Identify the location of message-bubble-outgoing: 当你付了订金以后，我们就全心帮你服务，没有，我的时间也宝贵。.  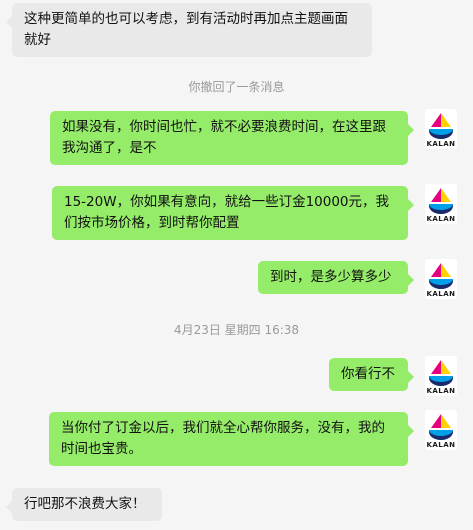
(231, 439).